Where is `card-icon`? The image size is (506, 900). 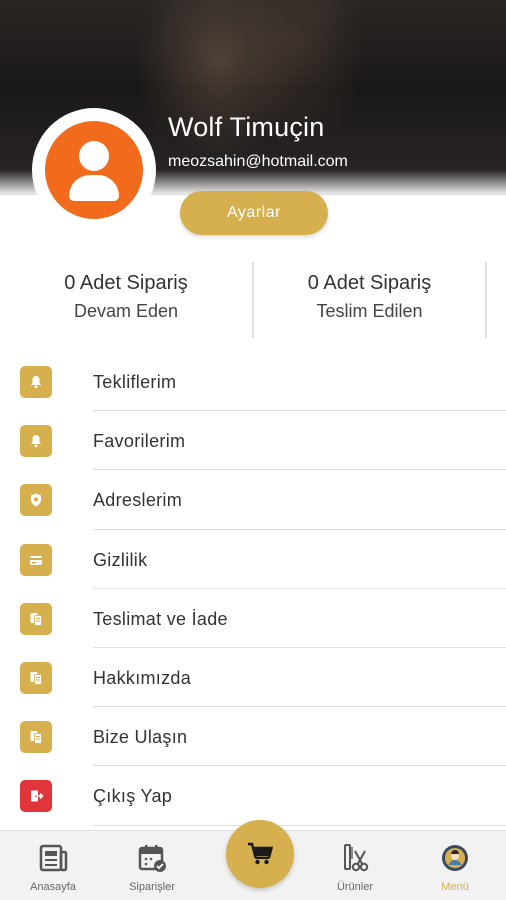 card-icon is located at coordinates (36, 559).